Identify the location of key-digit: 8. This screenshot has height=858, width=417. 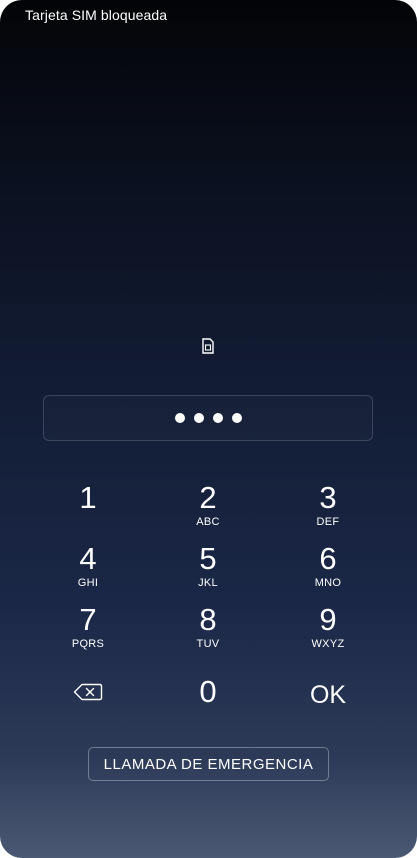
(208, 619).